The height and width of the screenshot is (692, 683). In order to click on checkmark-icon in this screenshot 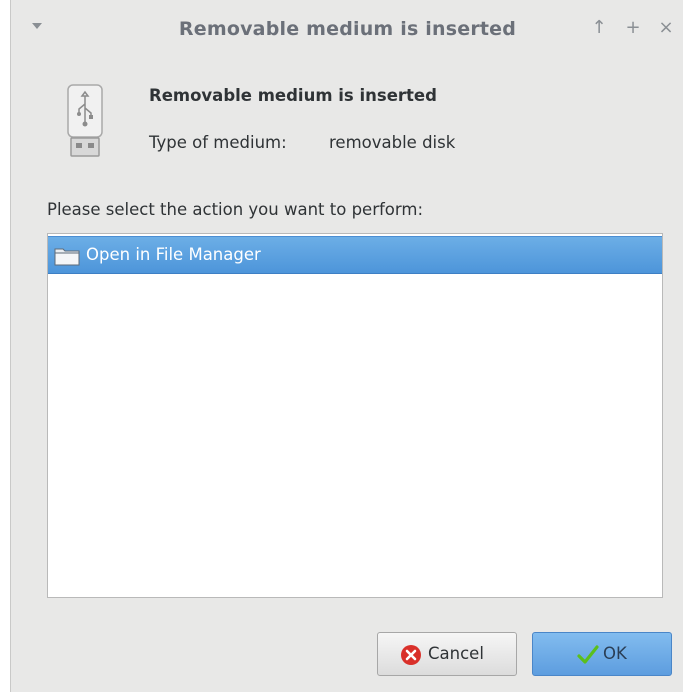, I will do `click(588, 654)`.